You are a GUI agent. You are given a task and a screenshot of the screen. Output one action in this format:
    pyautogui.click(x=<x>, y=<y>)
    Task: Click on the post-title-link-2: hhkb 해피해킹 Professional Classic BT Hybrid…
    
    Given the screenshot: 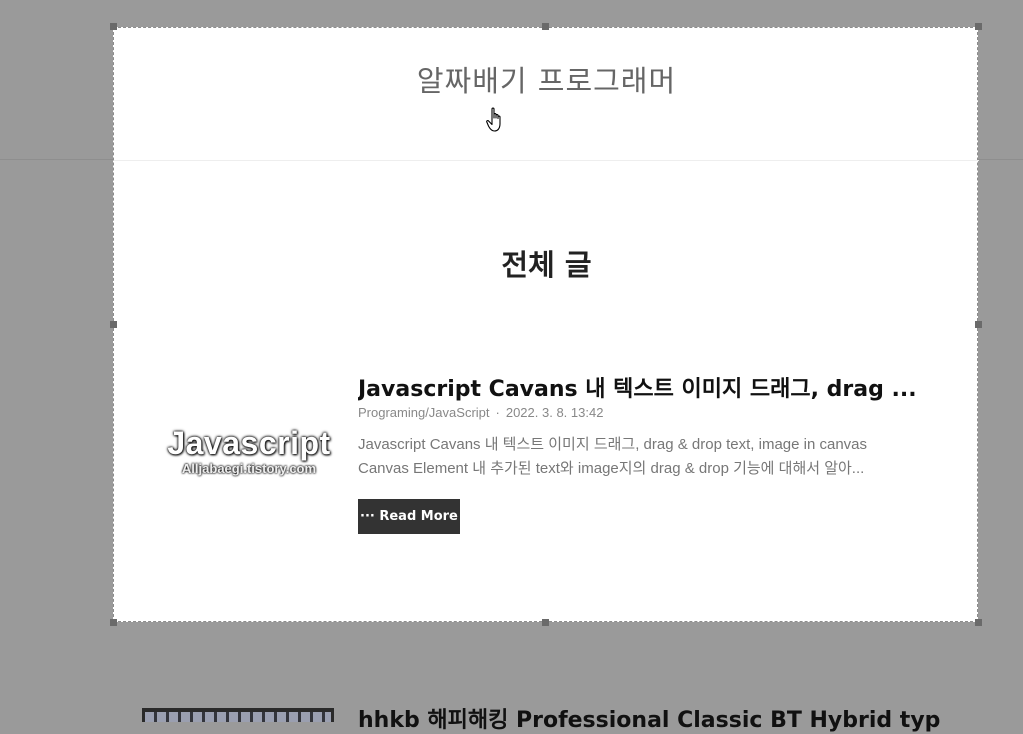 What is the action you would take?
    pyautogui.click(x=649, y=718)
    